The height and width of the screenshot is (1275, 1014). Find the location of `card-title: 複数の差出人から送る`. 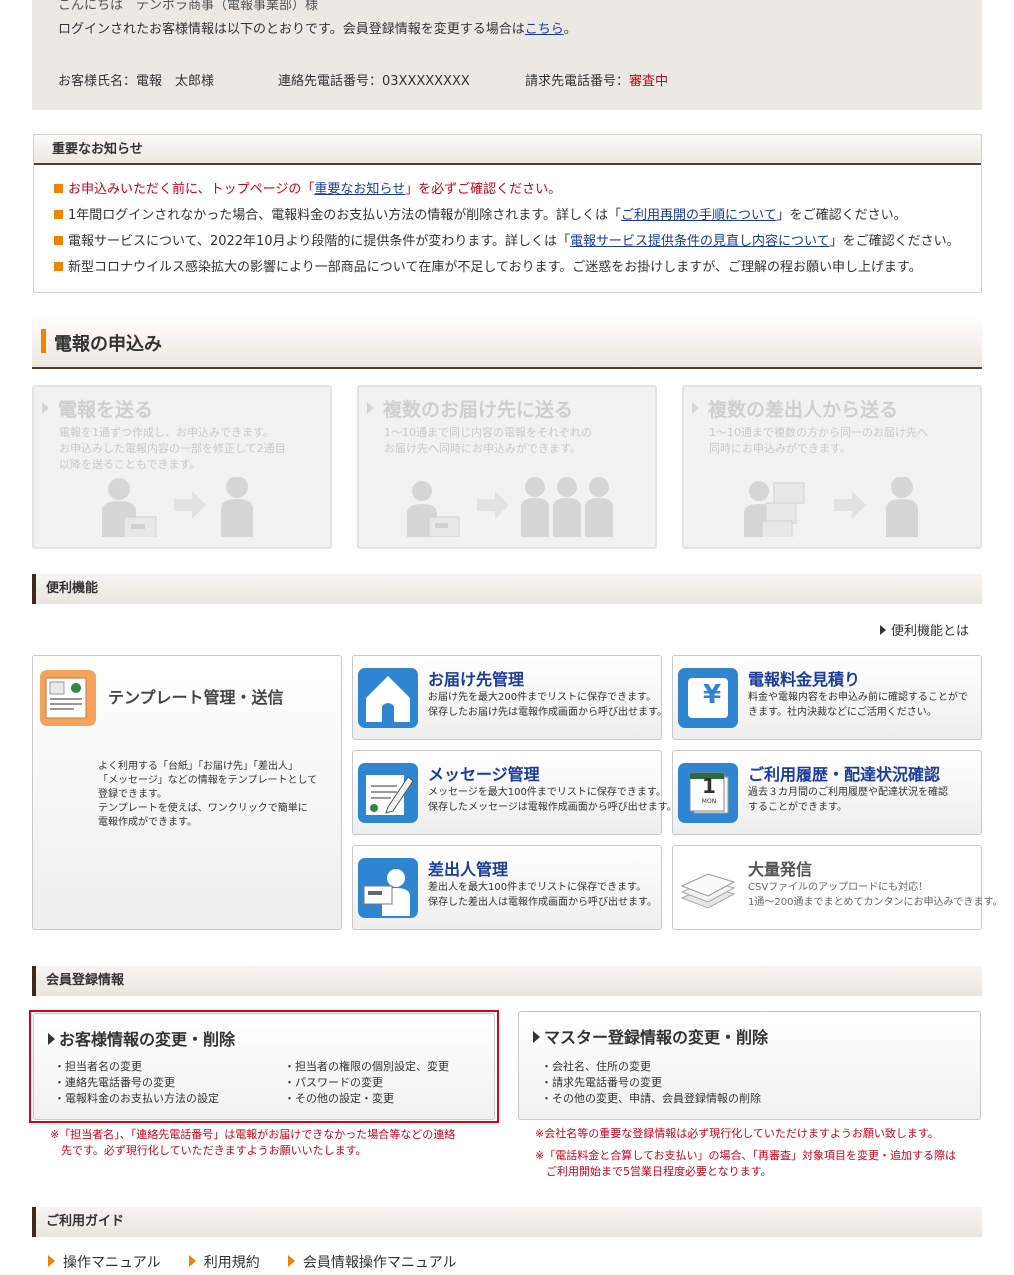

card-title: 複数の差出人から送る is located at coordinates (803, 410).